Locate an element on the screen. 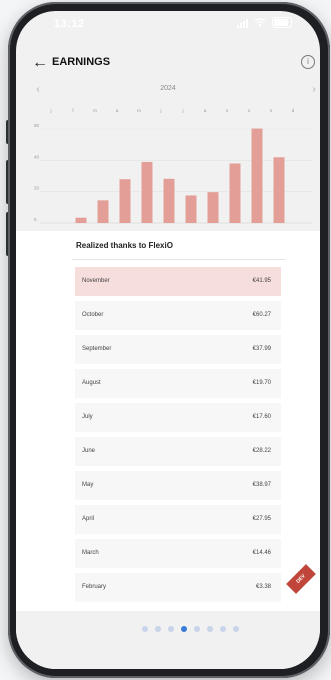  earnings-amount: €3.38 is located at coordinates (263, 587).